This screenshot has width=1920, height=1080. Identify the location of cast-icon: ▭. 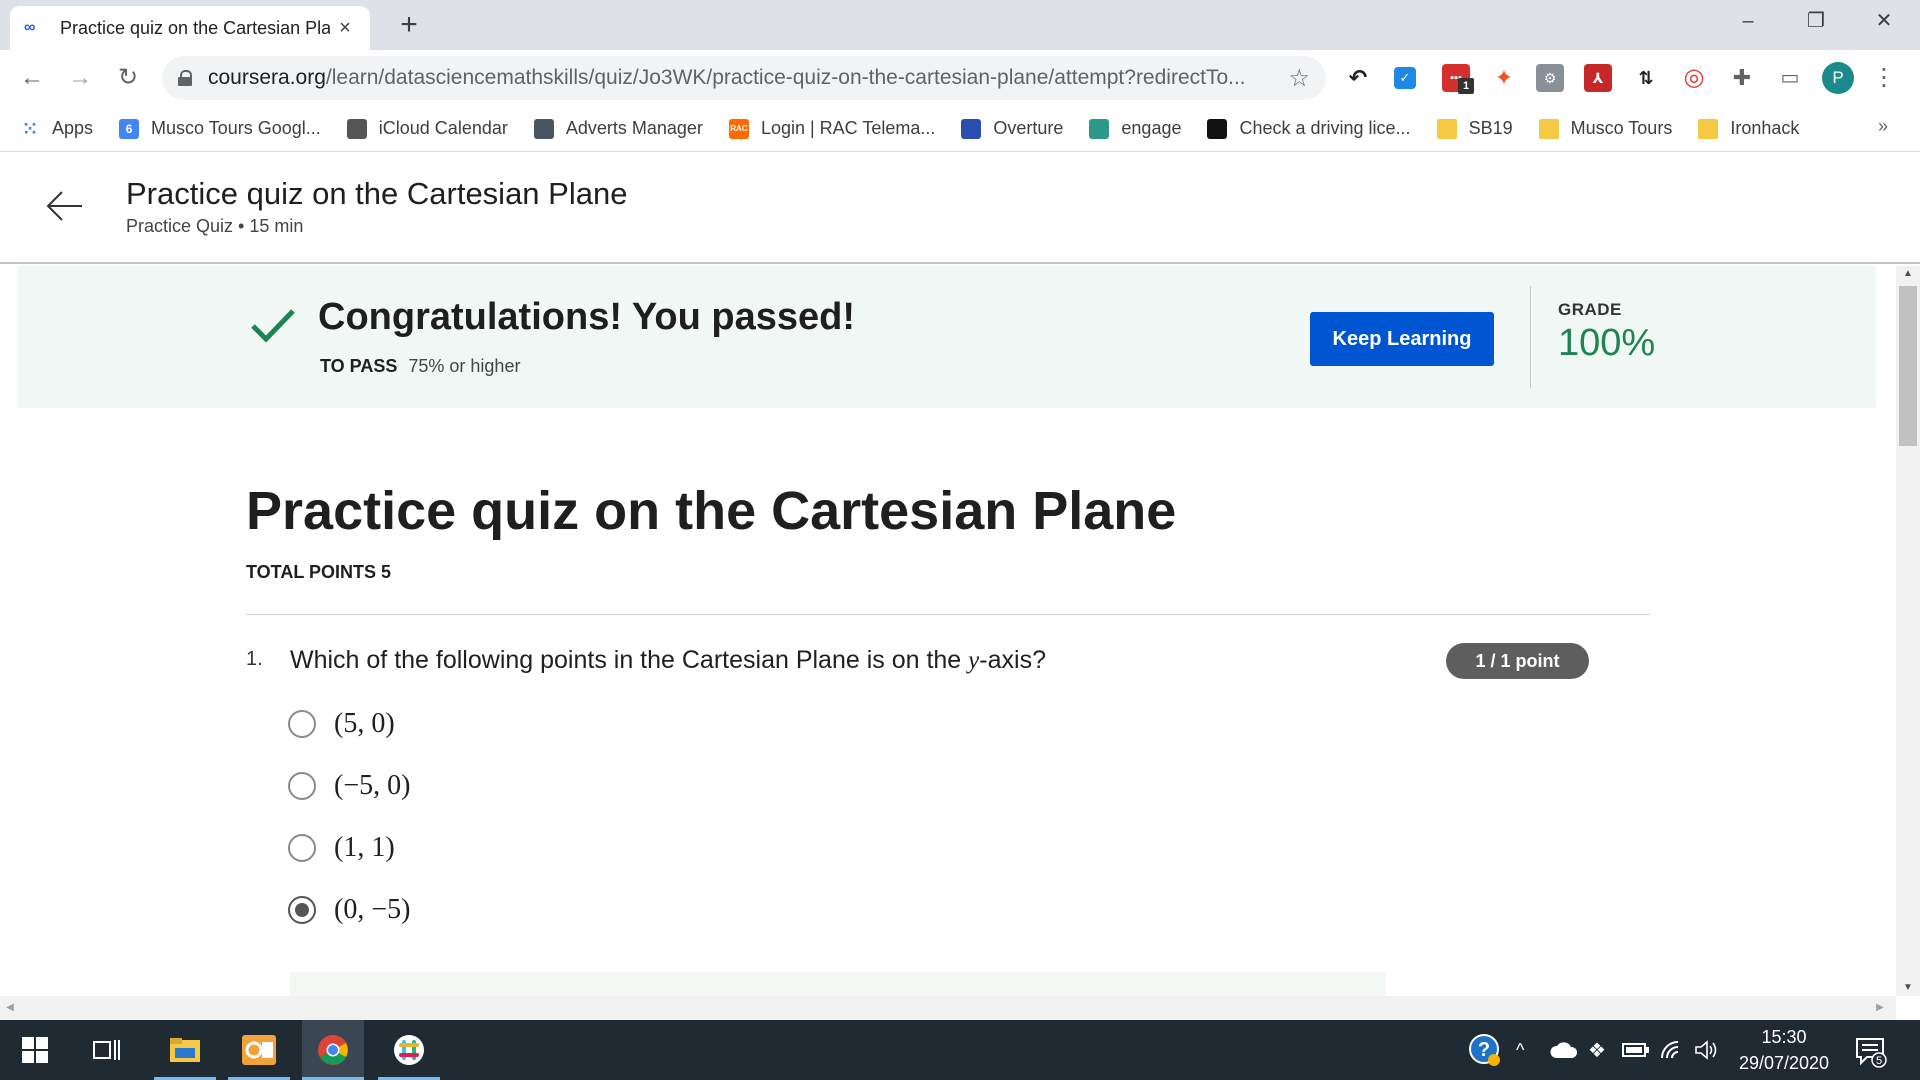
(1790, 78).